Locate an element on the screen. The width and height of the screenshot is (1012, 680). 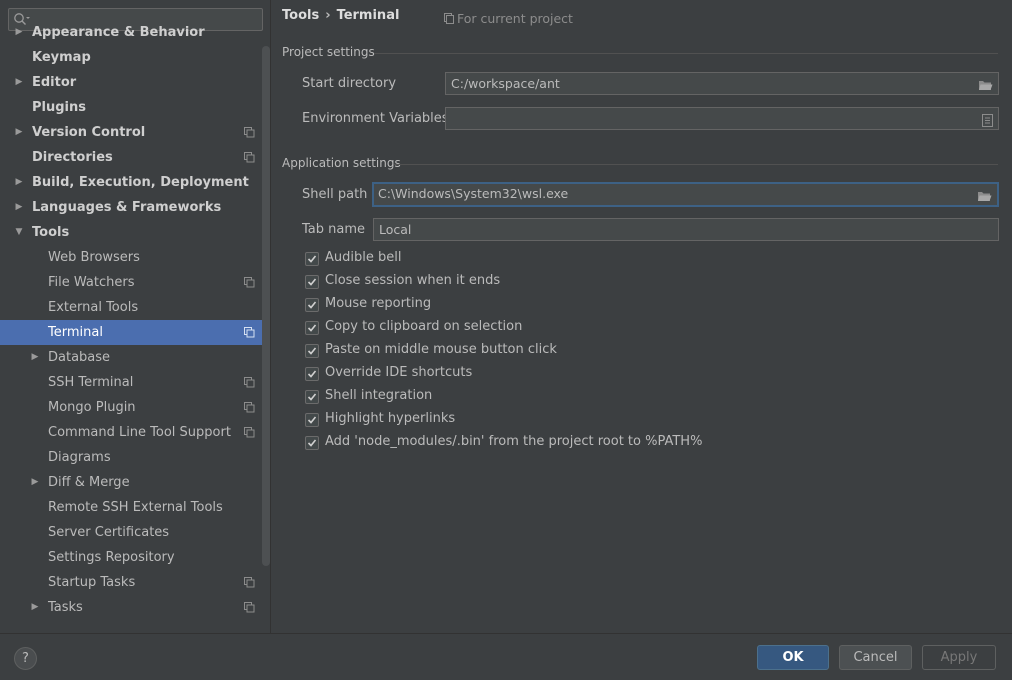
sidebar-item-directories: Directories is located at coordinates (131, 157).